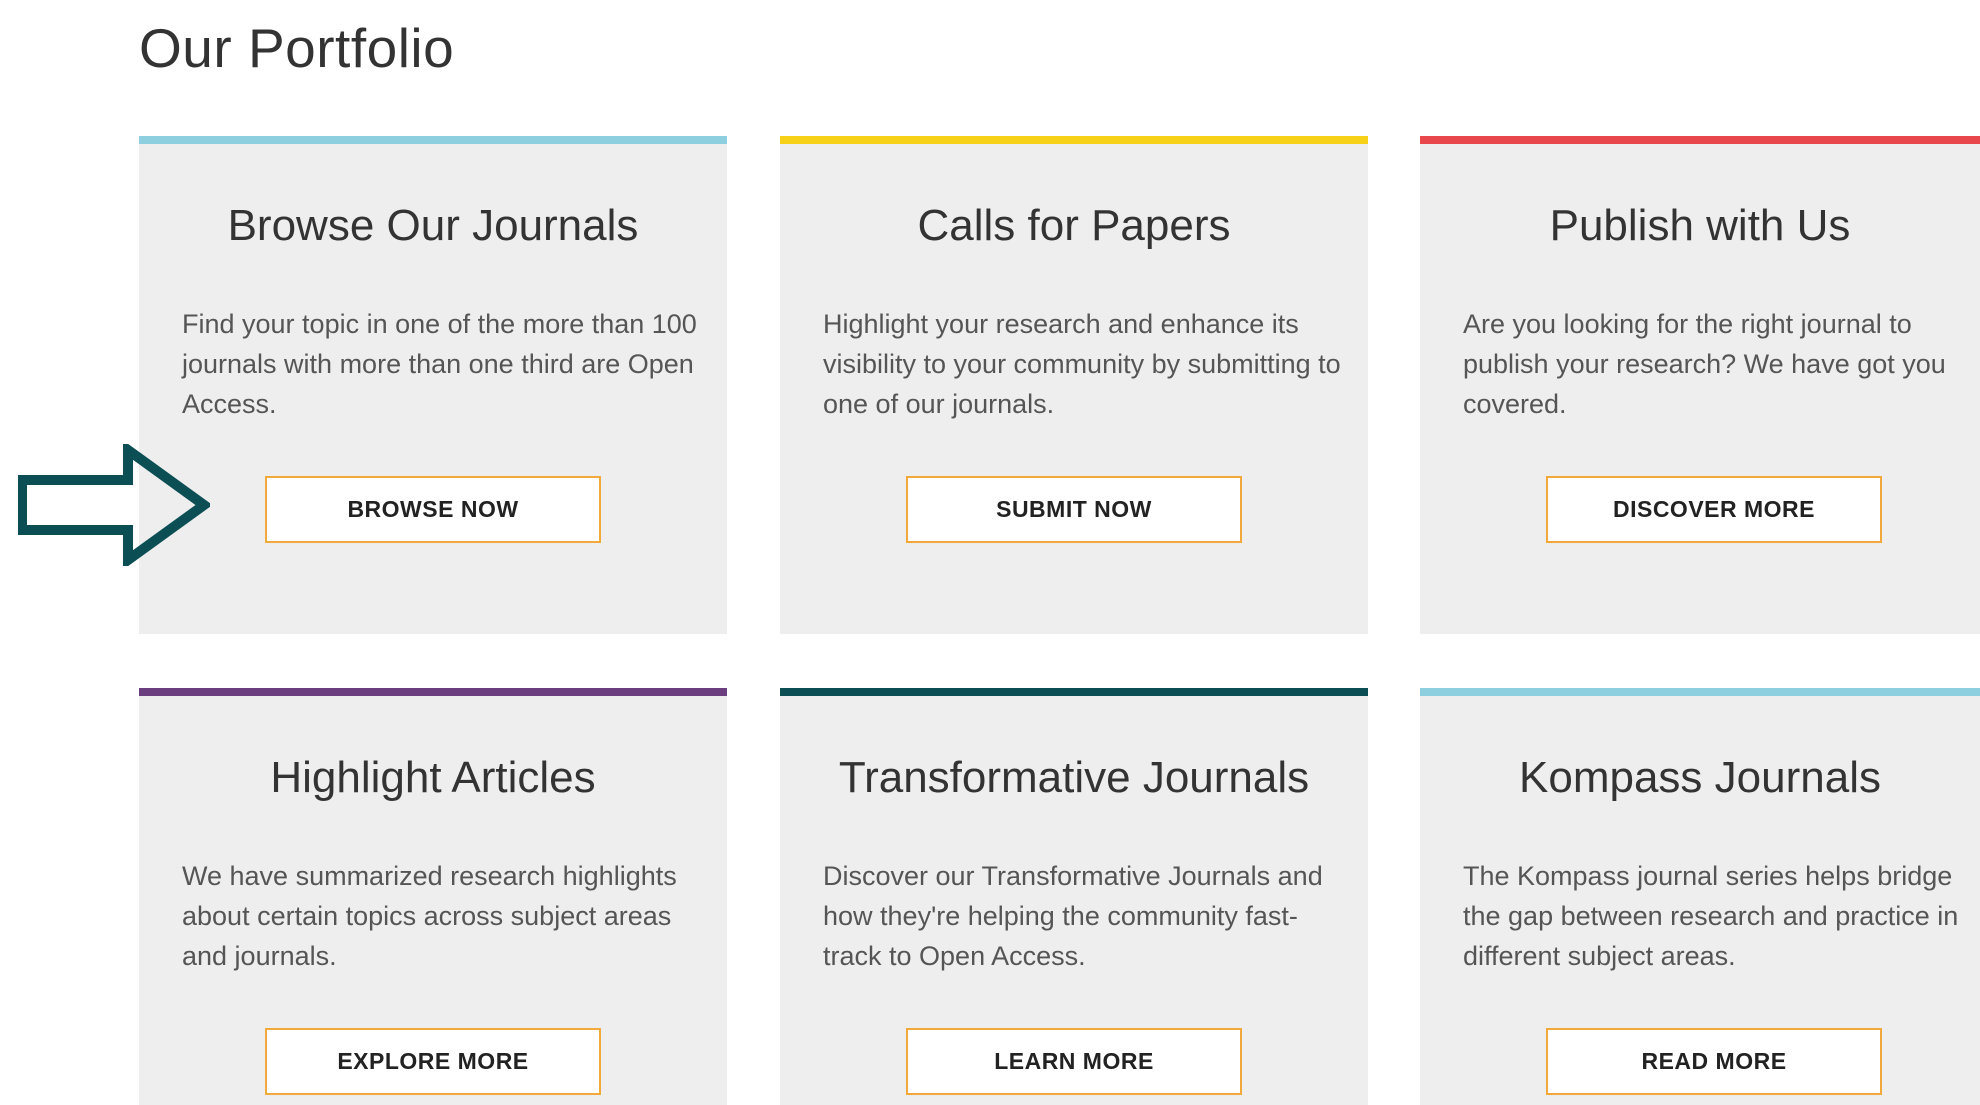 Image resolution: width=1980 pixels, height=1105 pixels. I want to click on read-more-button: READ MORE, so click(1714, 1061).